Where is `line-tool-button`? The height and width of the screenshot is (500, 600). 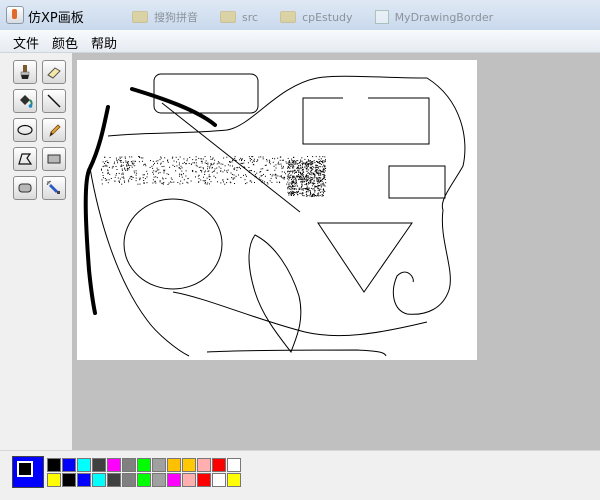 line-tool-button is located at coordinates (54, 101).